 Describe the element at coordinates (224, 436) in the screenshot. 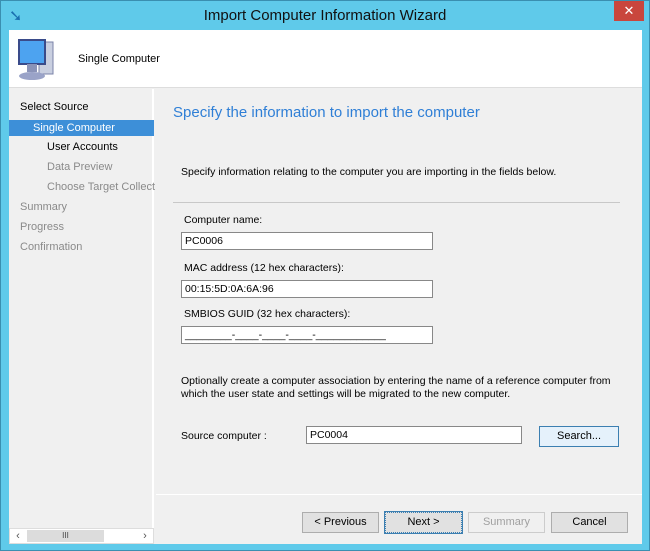

I see `source-computer-label: Source computer :` at that location.